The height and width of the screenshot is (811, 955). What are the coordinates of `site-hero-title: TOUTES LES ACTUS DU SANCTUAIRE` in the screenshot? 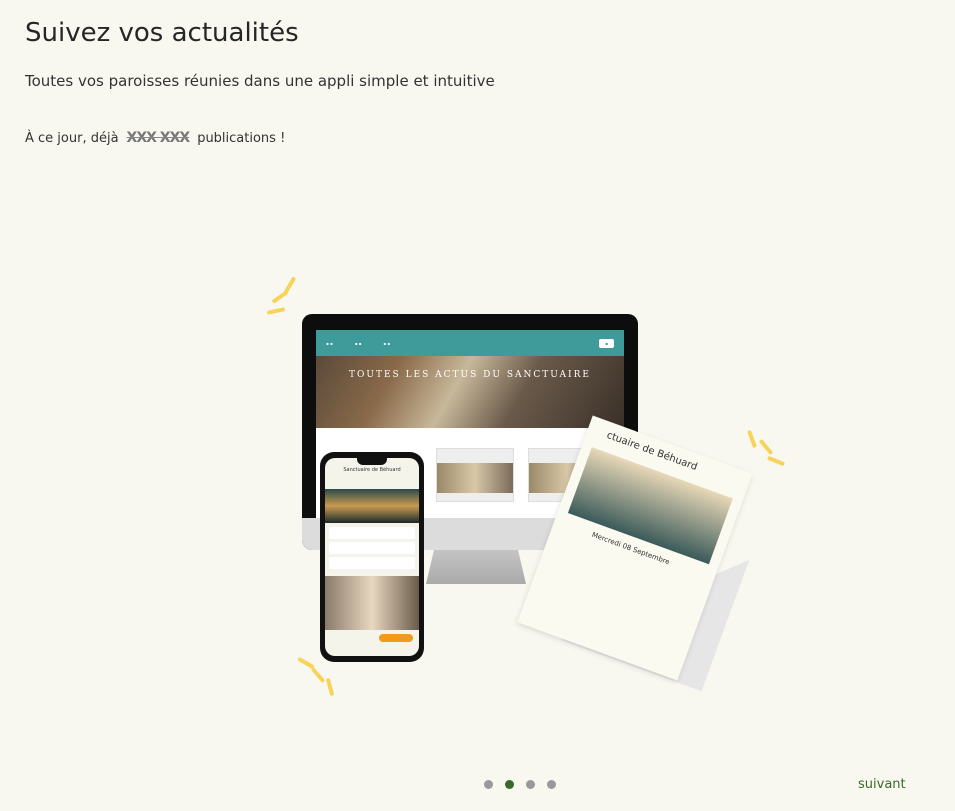 It's located at (470, 375).